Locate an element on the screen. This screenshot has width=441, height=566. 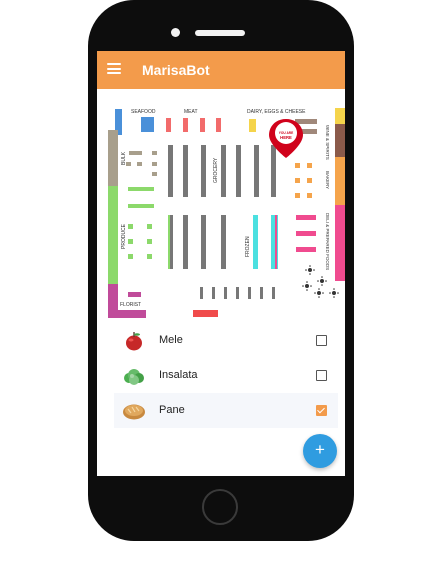
menu-icon is located at coordinates (114, 68).